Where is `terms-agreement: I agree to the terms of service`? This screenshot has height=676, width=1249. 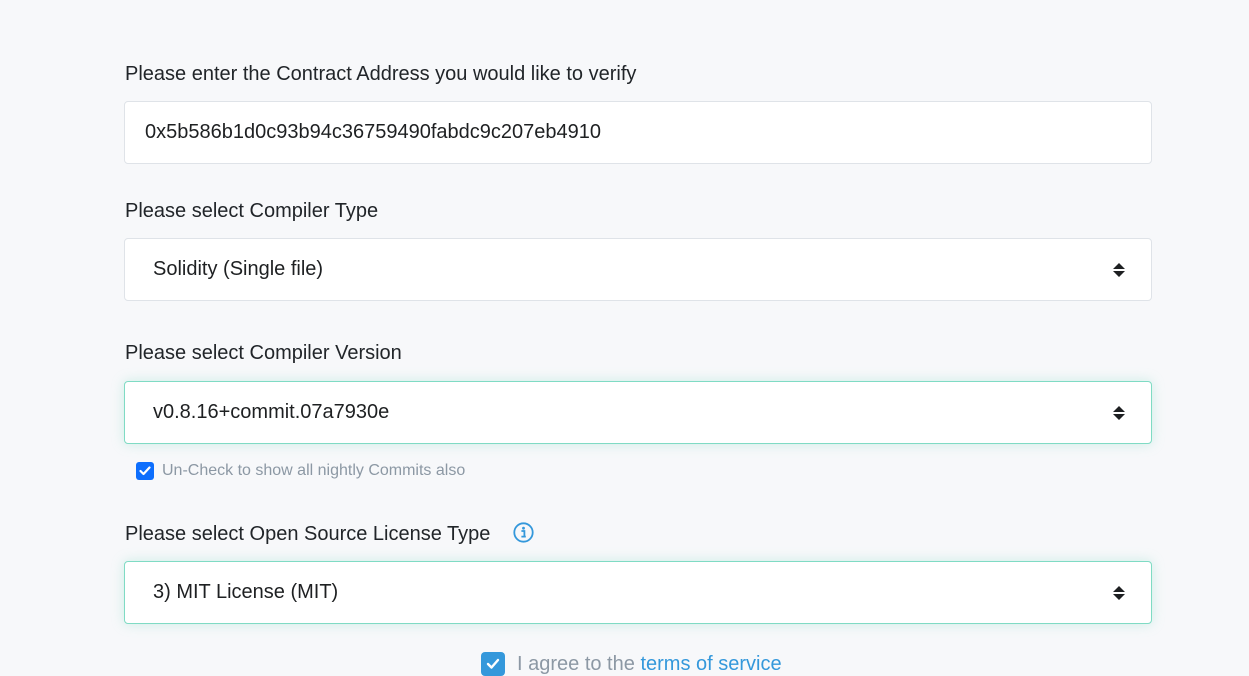 terms-agreement: I agree to the terms of service is located at coordinates (631, 664).